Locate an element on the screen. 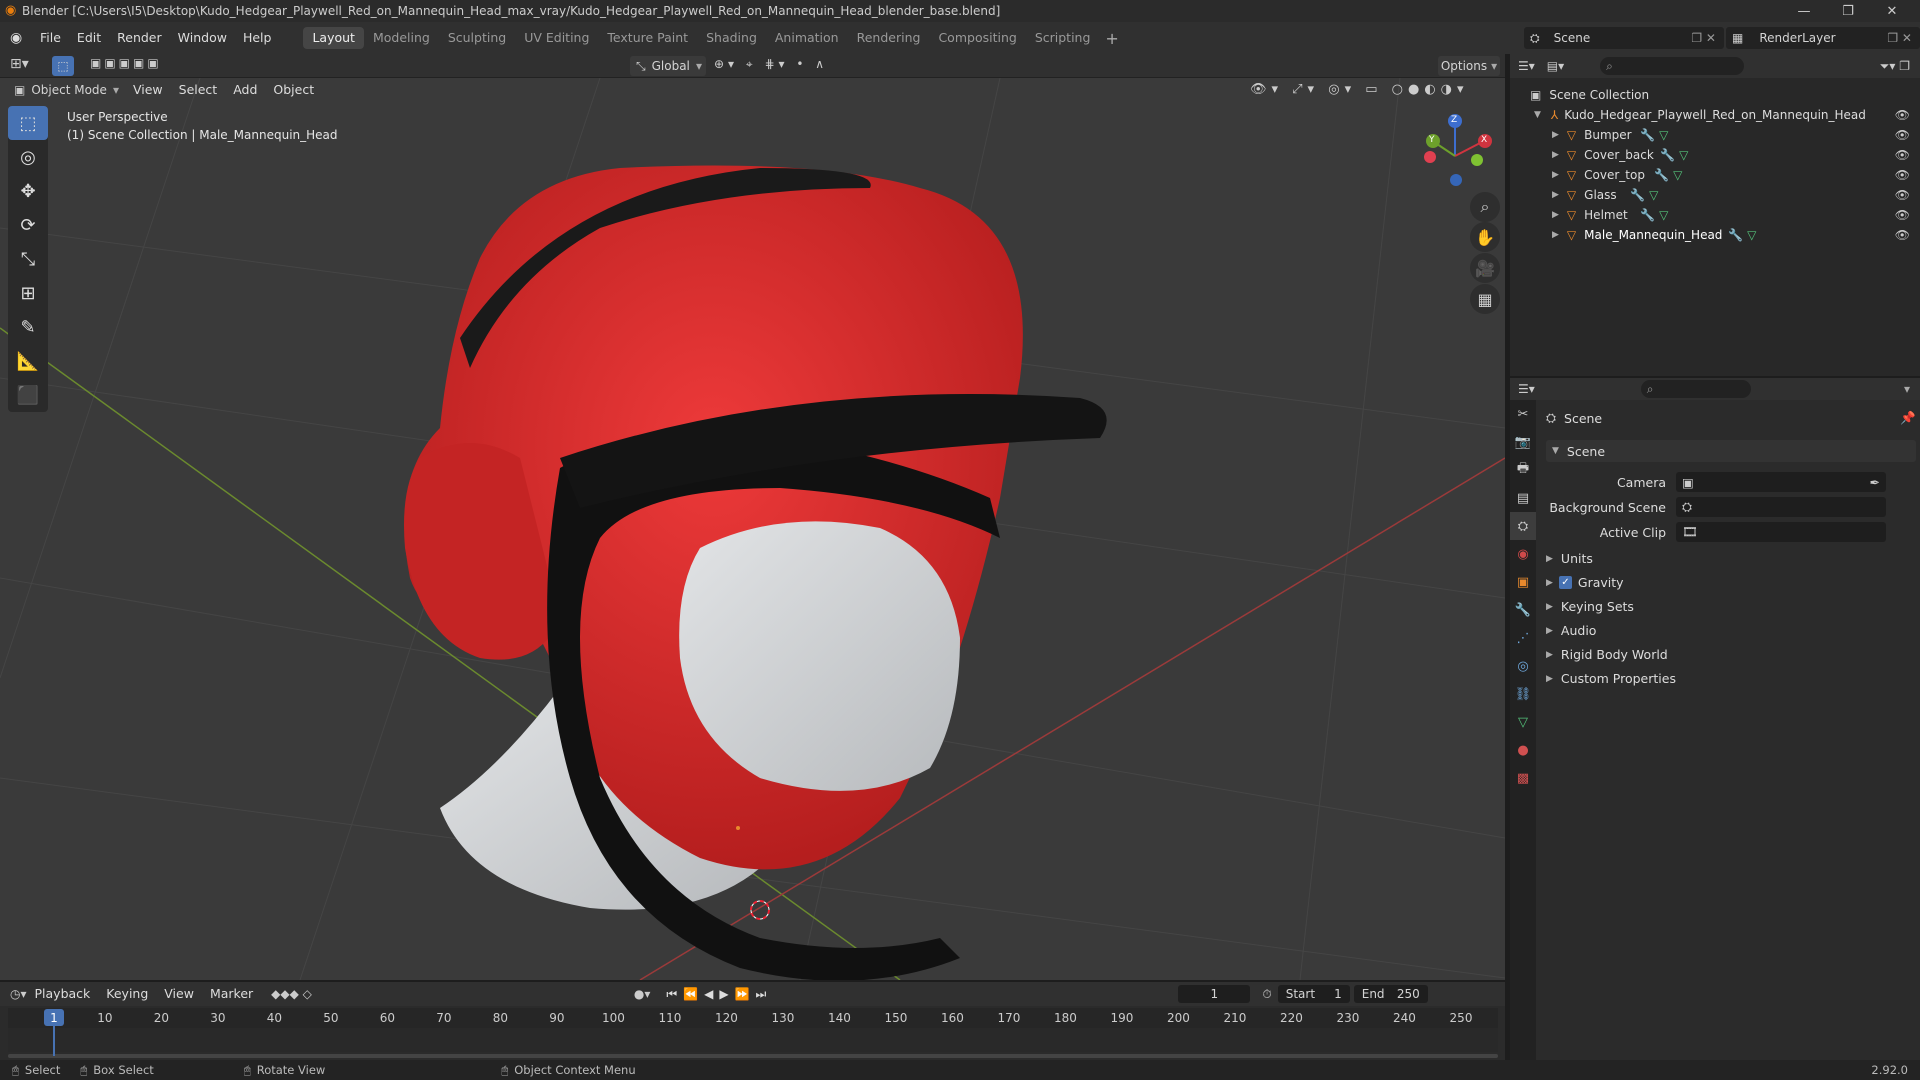 This screenshot has height=1080, width=1920. timeline-editor-icon: ◷▾ is located at coordinates (18, 994).